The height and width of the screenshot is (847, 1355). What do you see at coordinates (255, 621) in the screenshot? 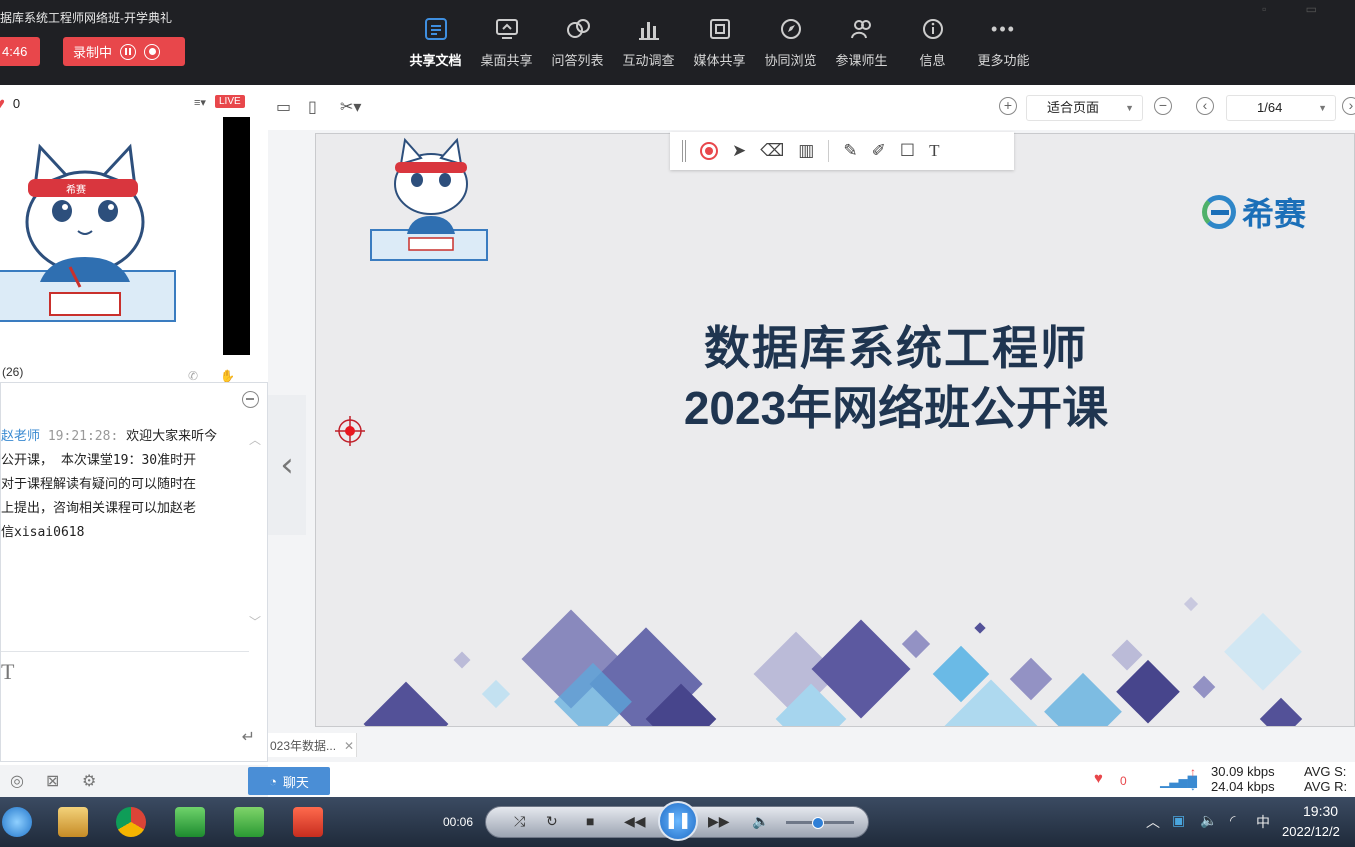
I see `scroll-down-icon: ﹀` at bounding box center [255, 621].